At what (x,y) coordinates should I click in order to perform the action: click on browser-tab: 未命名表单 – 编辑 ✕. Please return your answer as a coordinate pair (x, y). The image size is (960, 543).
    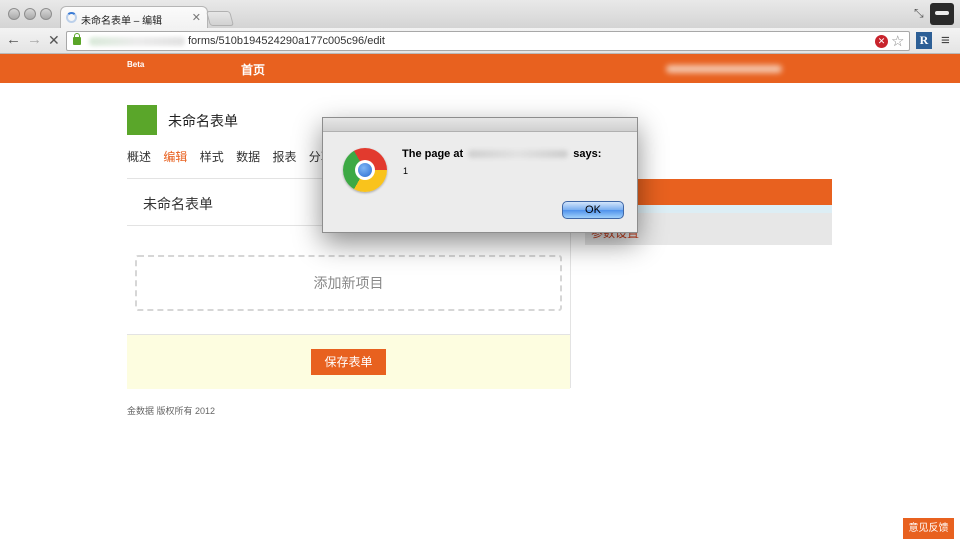
    Looking at the image, I should click on (134, 17).